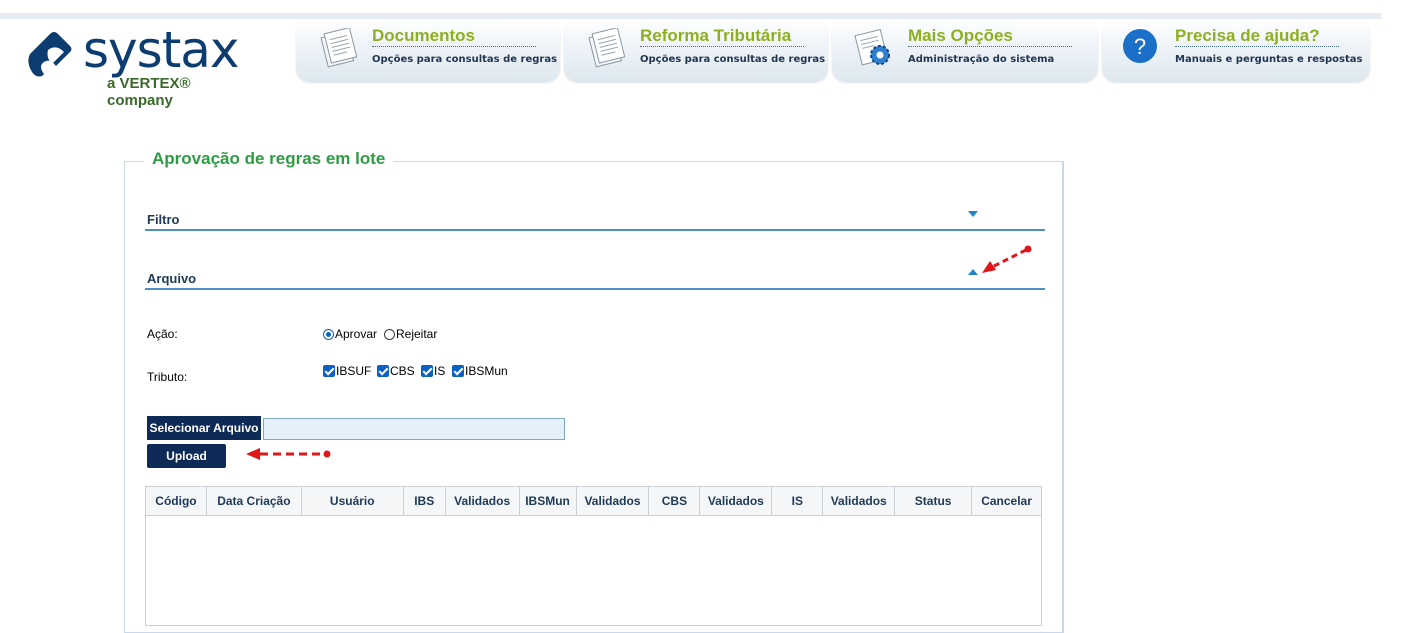 This screenshot has width=1424, height=633. Describe the element at coordinates (425, 501) in the screenshot. I see `col-ibs: IBS` at that location.